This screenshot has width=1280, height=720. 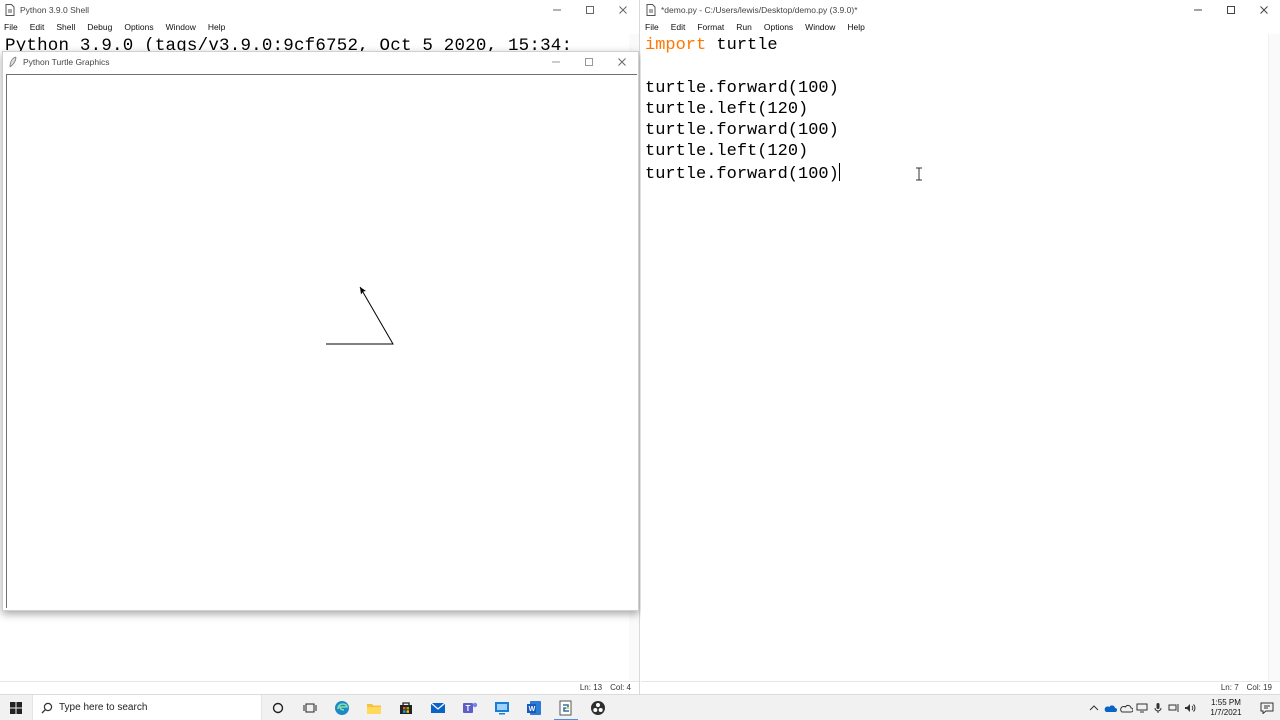 What do you see at coordinates (342, 707) in the screenshot?
I see `edge-browser-icon` at bounding box center [342, 707].